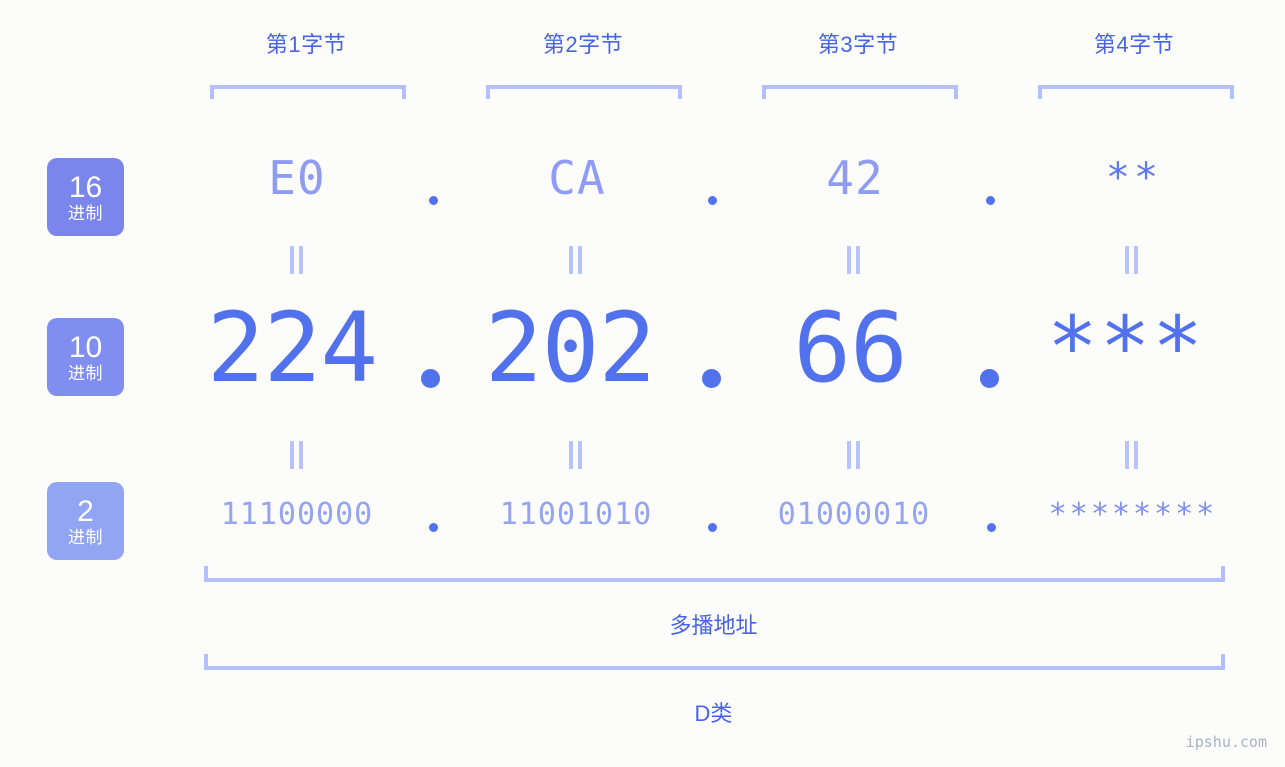  I want to click on byte-header-3: 第3字节, so click(858, 44).